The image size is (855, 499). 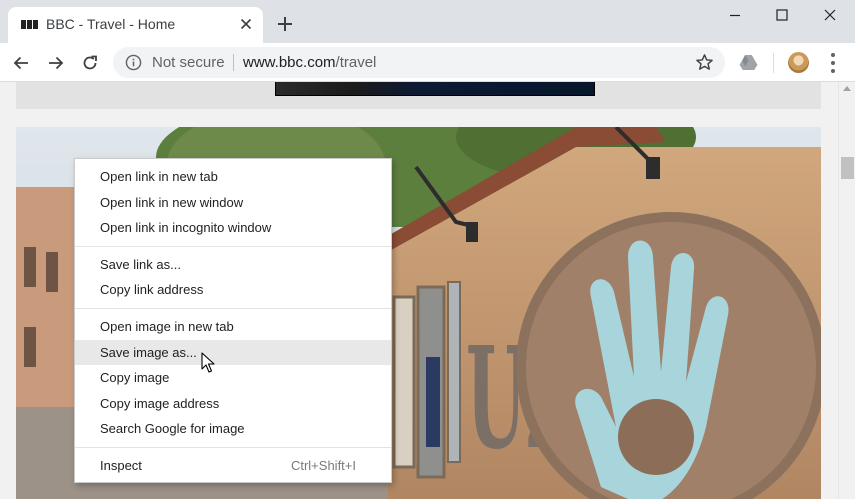 I want to click on keyboard-shortcut: Ctrl+Shift+I, so click(x=323, y=465).